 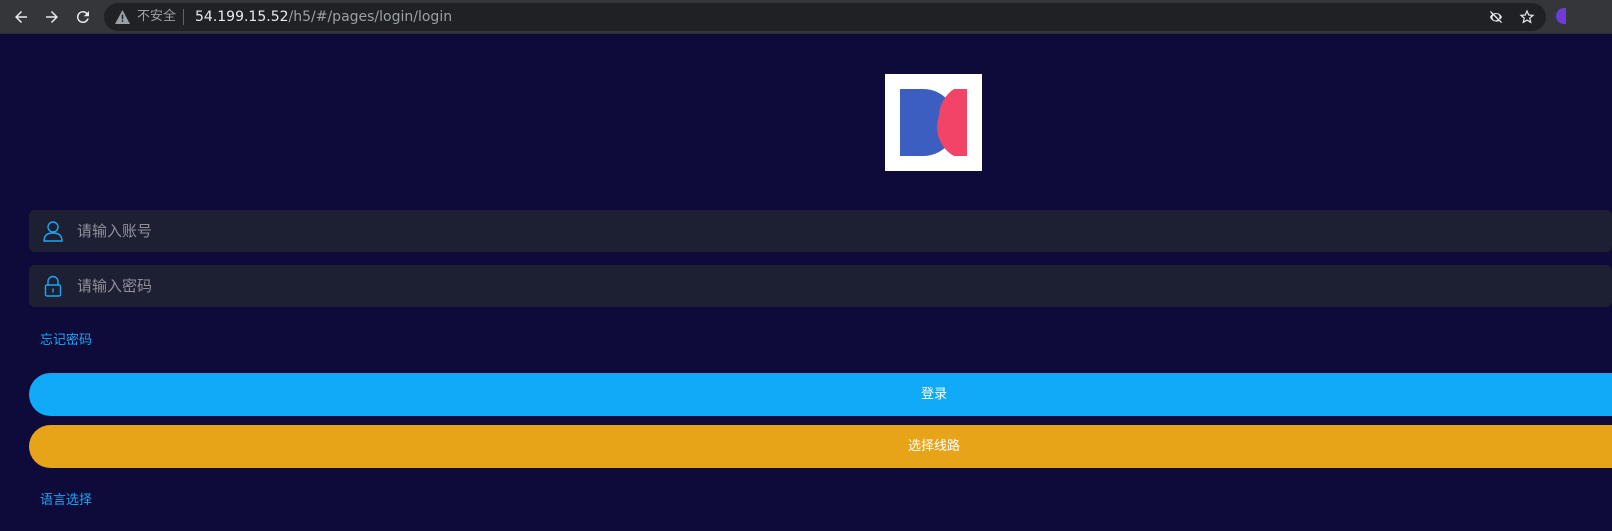 What do you see at coordinates (933, 122) in the screenshot?
I see `app-logo` at bounding box center [933, 122].